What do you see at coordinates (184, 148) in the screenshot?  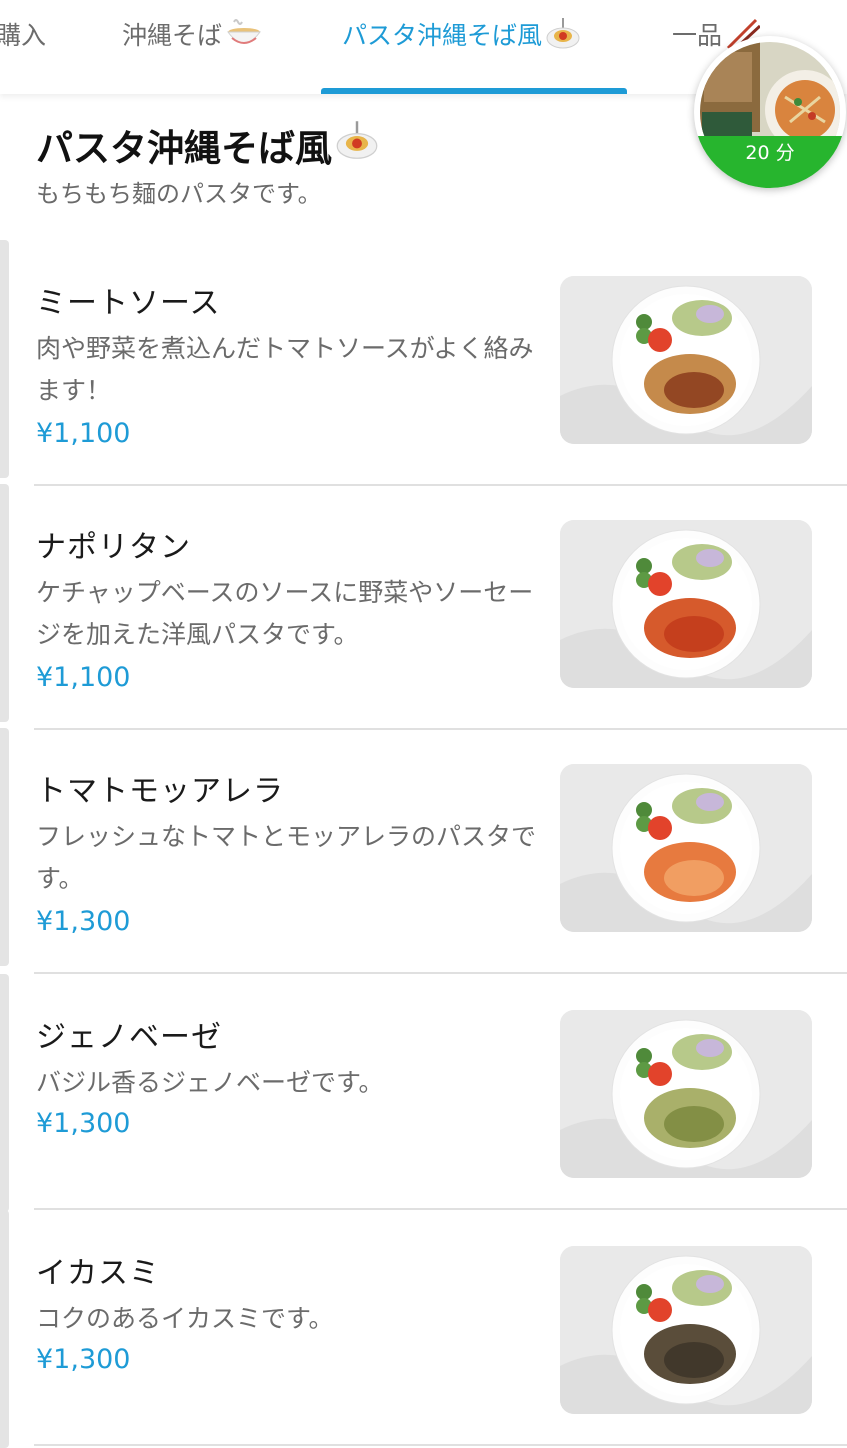 I see `section-title-text: パスタ沖縄そば風` at bounding box center [184, 148].